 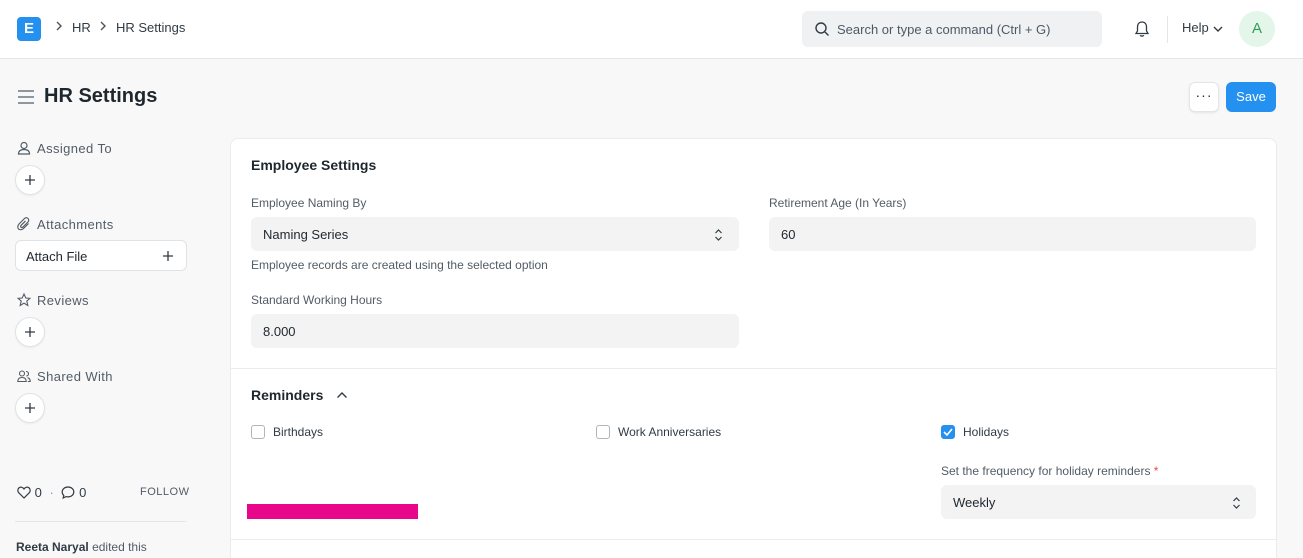 I want to click on birthdays-label: Birthdays, so click(x=298, y=432).